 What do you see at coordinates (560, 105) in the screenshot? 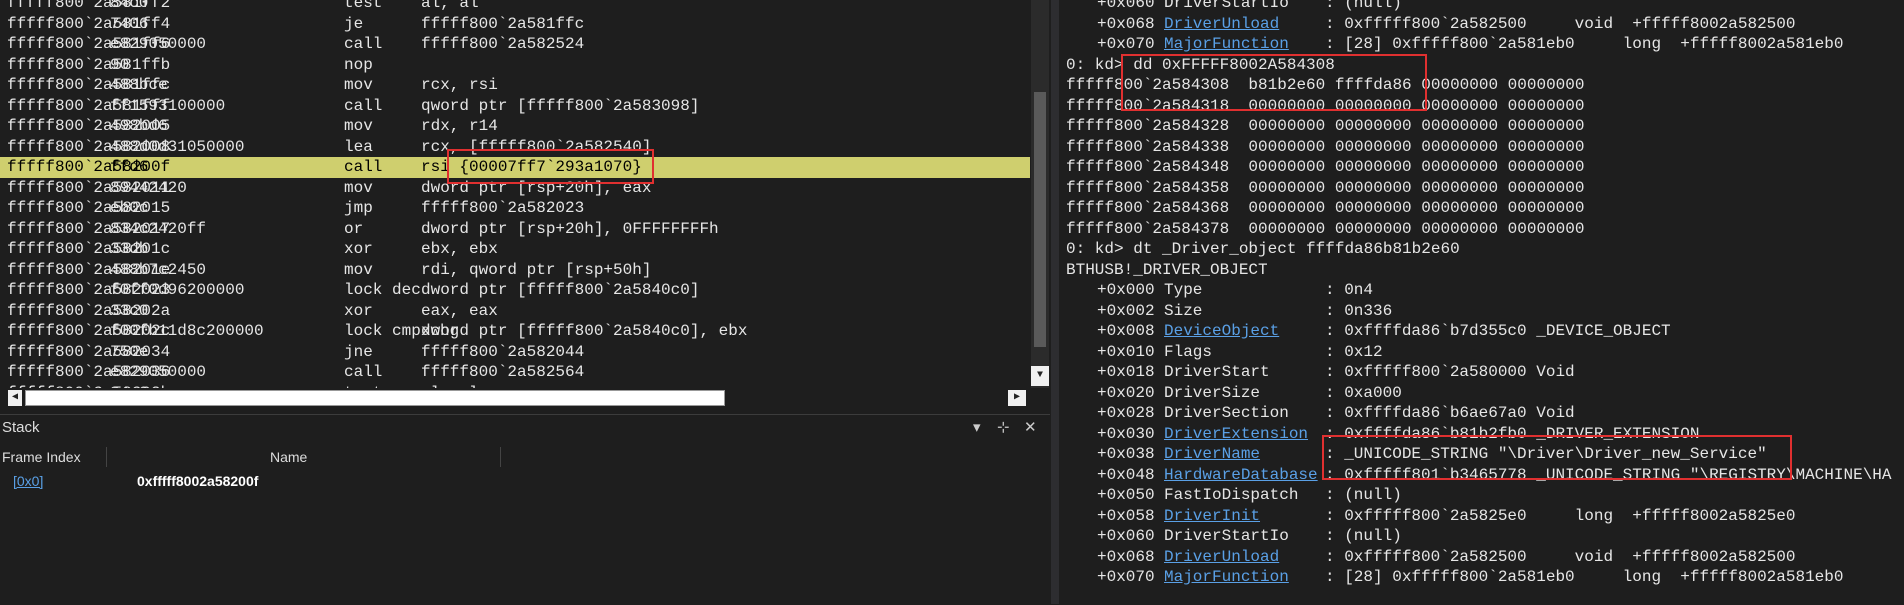
I see `instruction-operand: qword ptr [fffff800`2a583098]` at bounding box center [560, 105].